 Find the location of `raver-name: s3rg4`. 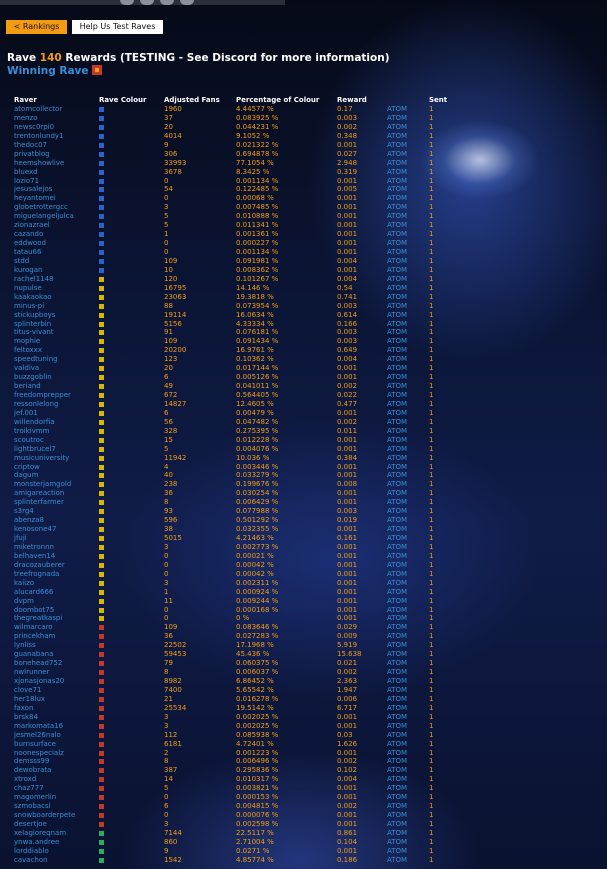

raver-name: s3rg4 is located at coordinates (24, 511).